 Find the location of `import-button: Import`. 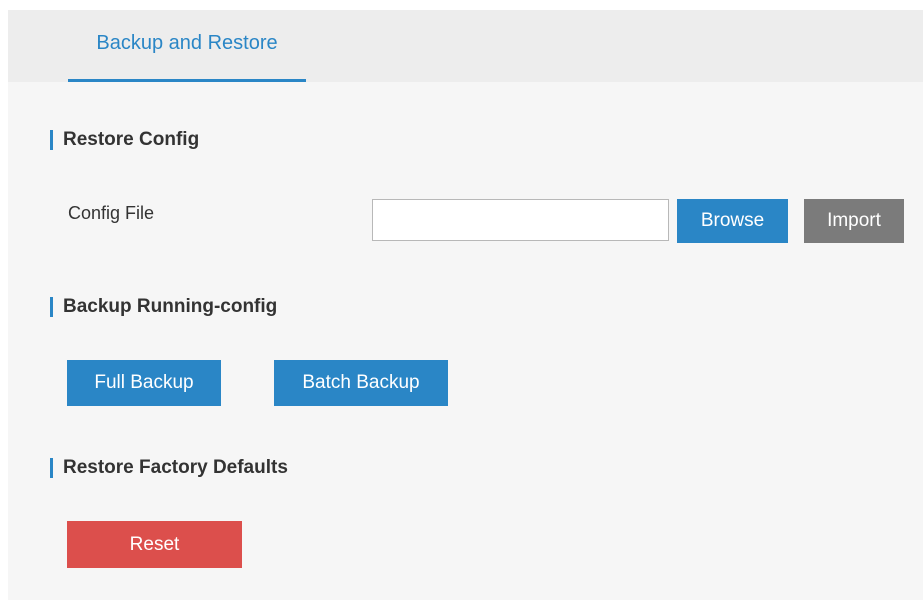

import-button: Import is located at coordinates (854, 221).